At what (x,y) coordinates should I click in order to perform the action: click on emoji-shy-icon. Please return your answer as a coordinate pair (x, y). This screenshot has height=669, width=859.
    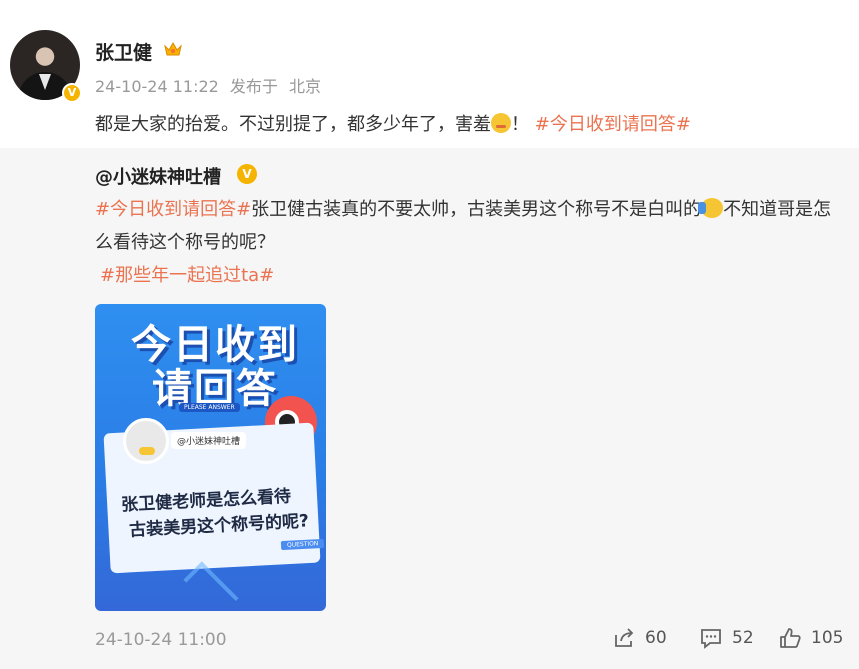
    Looking at the image, I should click on (501, 123).